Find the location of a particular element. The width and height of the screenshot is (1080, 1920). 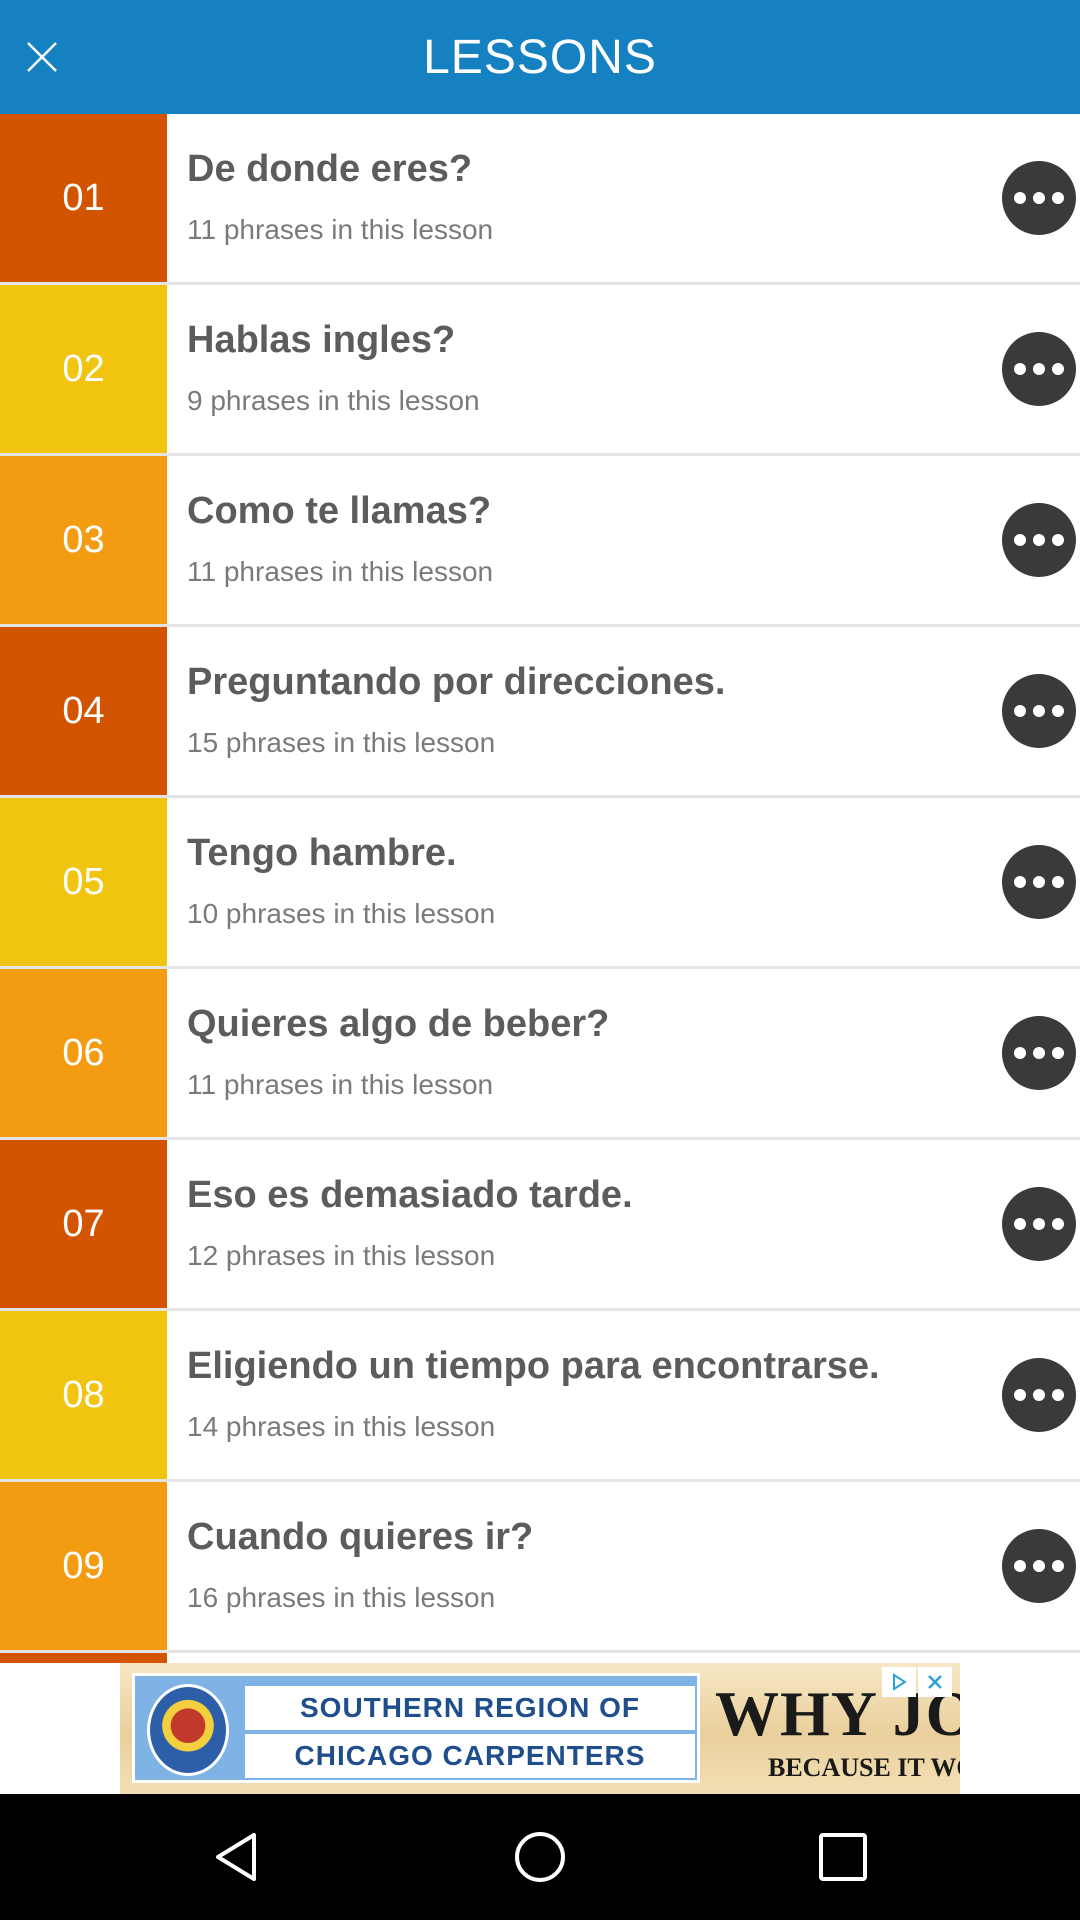

lesson-number-badge: 04 is located at coordinates (83, 711).